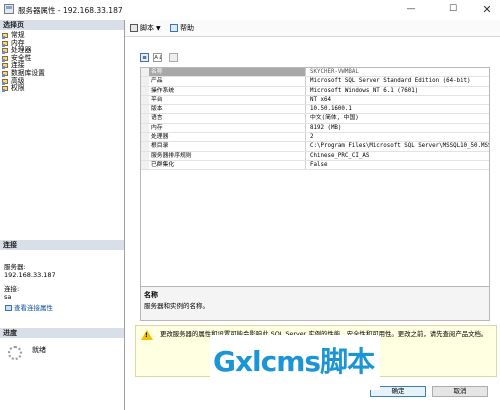 The height and width of the screenshot is (410, 500). I want to click on cancel-button: 取消, so click(460, 391).